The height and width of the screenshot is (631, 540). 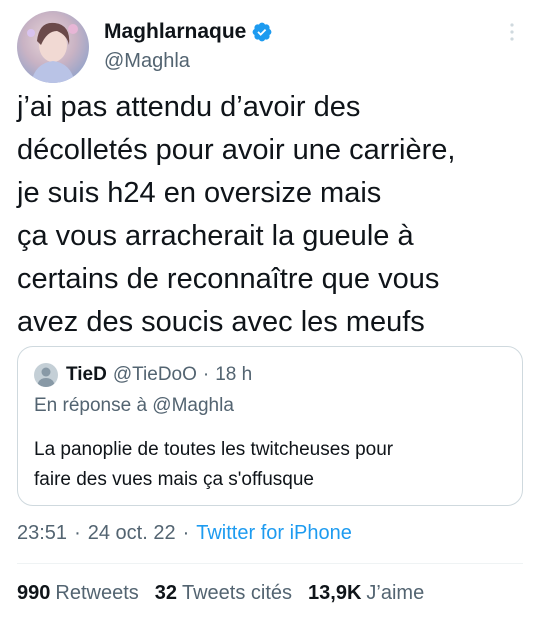 I want to click on stat-retweets: 990 Retweets, so click(x=78, y=593).